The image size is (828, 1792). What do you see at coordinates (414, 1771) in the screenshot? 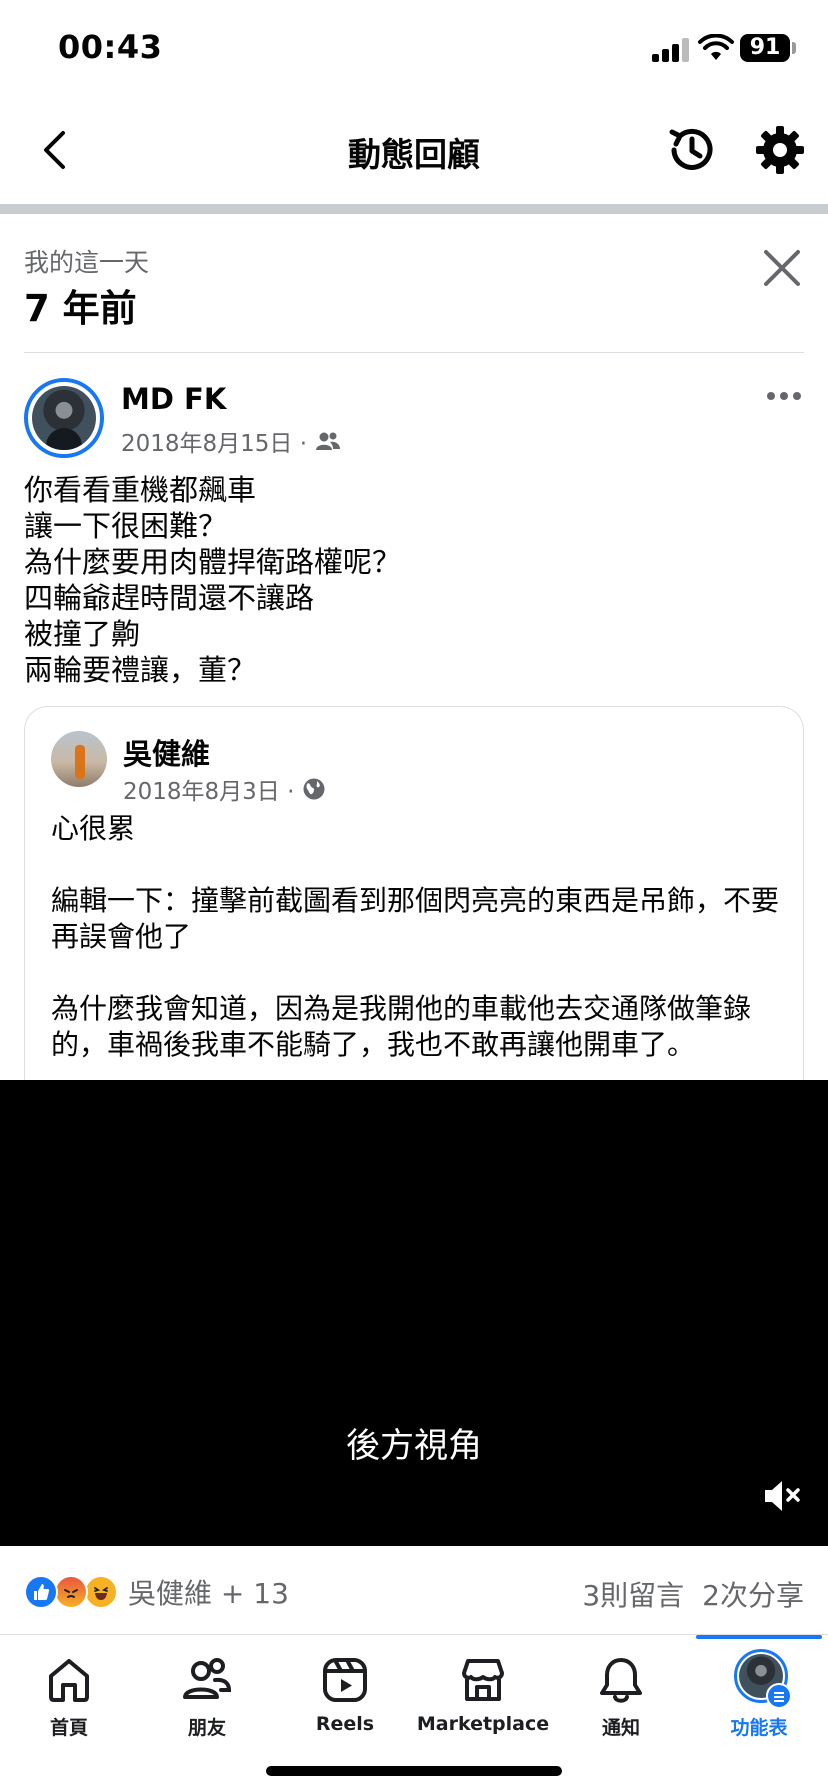
I see `home-indicator` at bounding box center [414, 1771].